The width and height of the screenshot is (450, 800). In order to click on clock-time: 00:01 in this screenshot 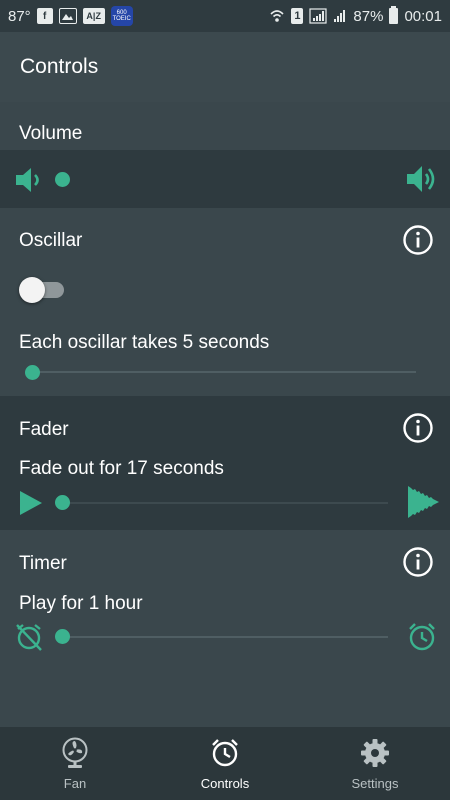, I will do `click(423, 16)`.